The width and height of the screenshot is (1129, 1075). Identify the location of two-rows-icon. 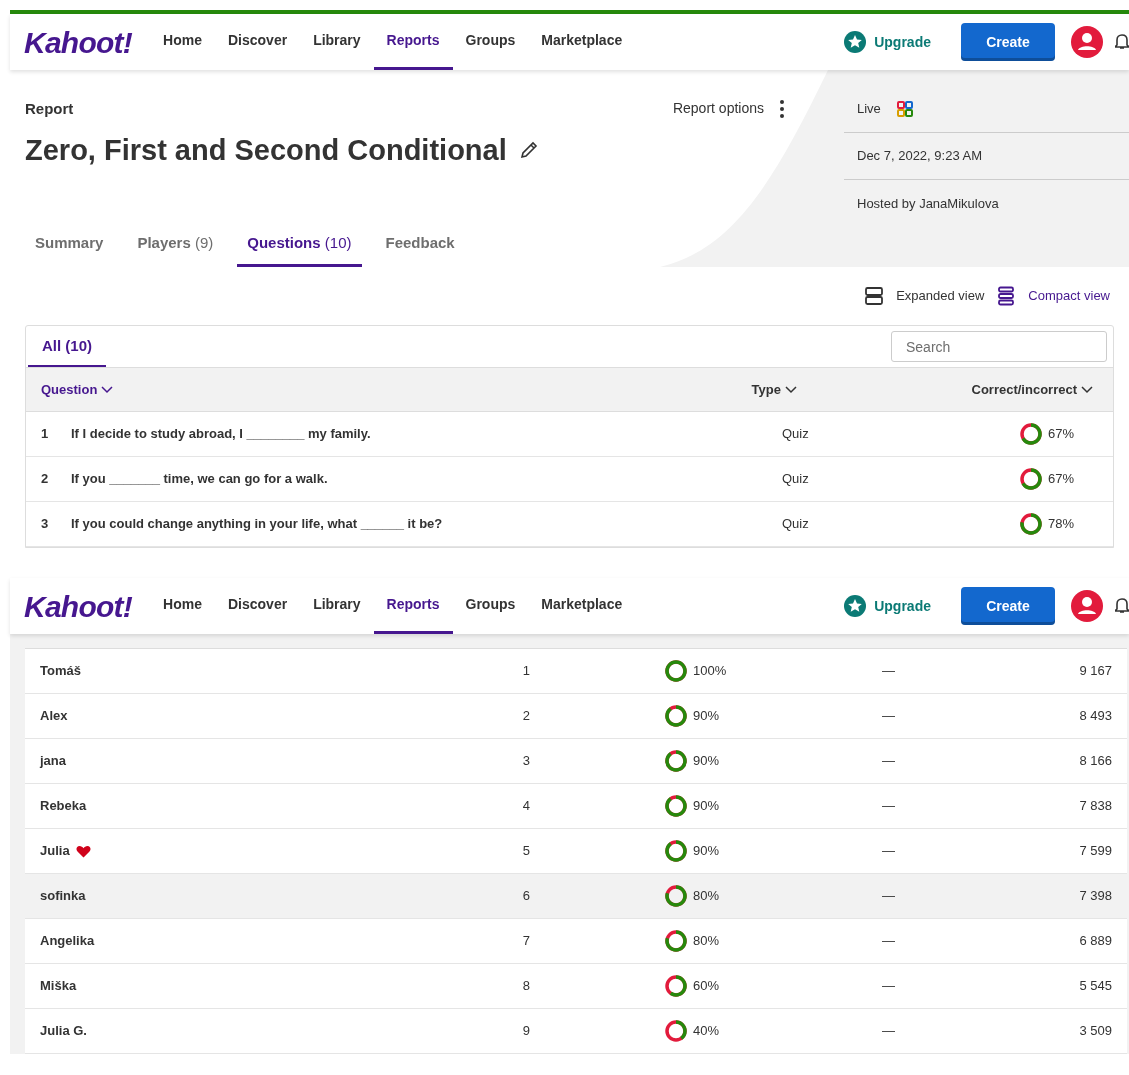
(874, 296).